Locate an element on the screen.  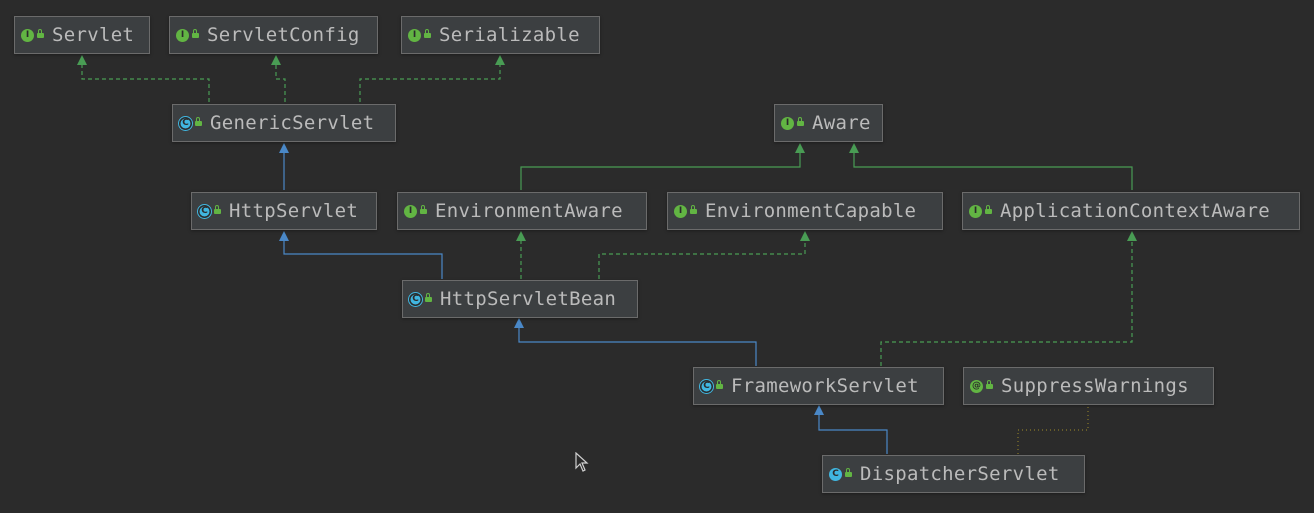
node-serializable: I Serializable is located at coordinates (500, 35).